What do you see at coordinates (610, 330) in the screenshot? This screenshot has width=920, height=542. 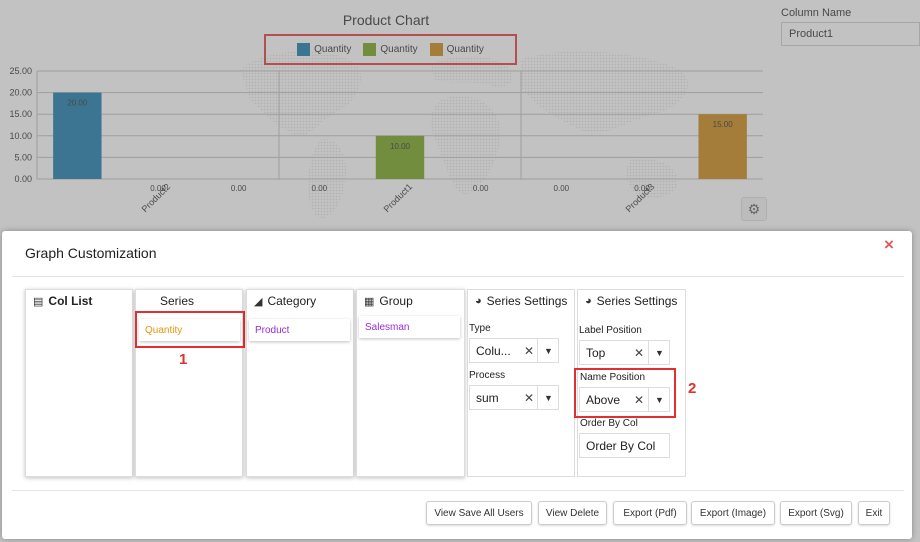 I see `label-position-label: Label Position` at bounding box center [610, 330].